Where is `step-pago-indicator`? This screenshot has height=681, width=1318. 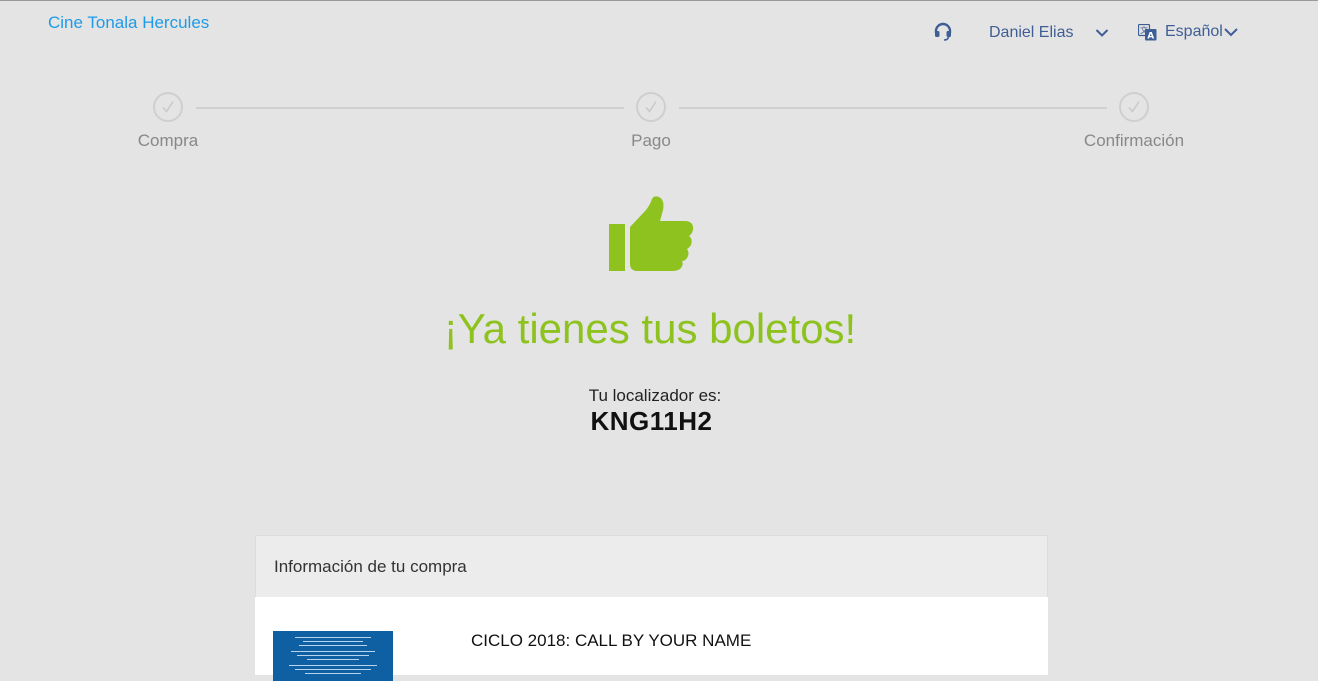
step-pago-indicator is located at coordinates (651, 107).